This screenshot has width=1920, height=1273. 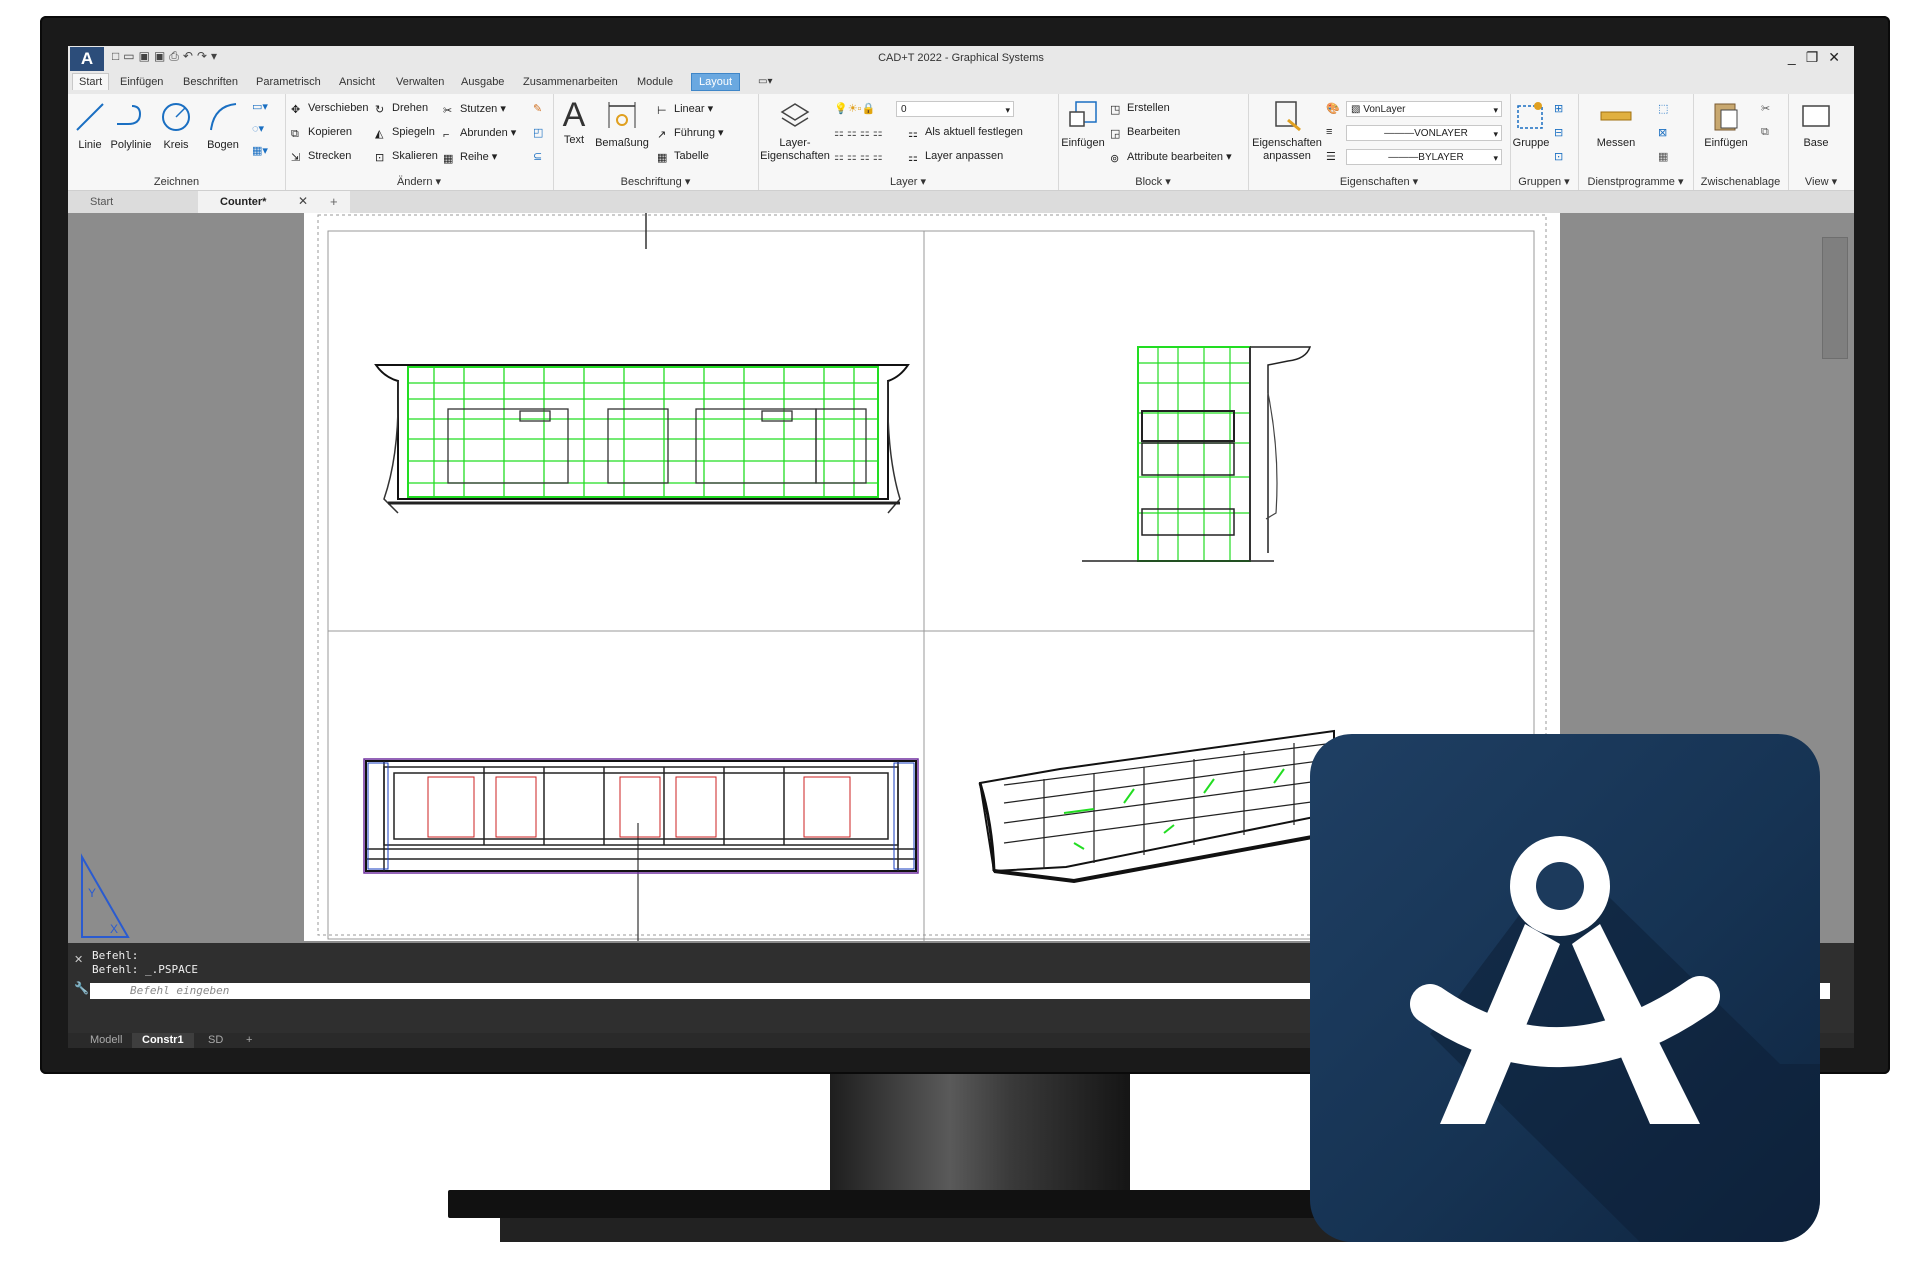 I want to click on ellipse-icon: ◌▾, so click(x=258, y=128).